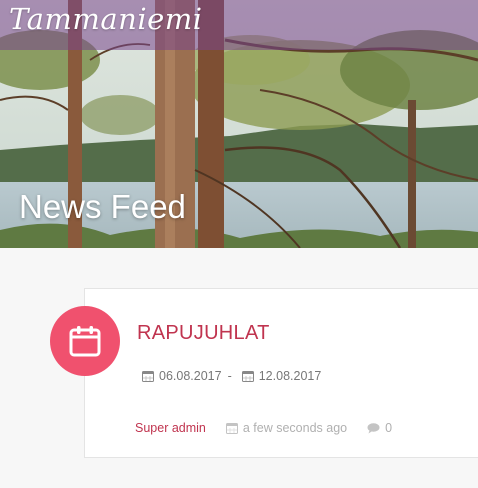  I want to click on author-link: Super admin, so click(170, 428).